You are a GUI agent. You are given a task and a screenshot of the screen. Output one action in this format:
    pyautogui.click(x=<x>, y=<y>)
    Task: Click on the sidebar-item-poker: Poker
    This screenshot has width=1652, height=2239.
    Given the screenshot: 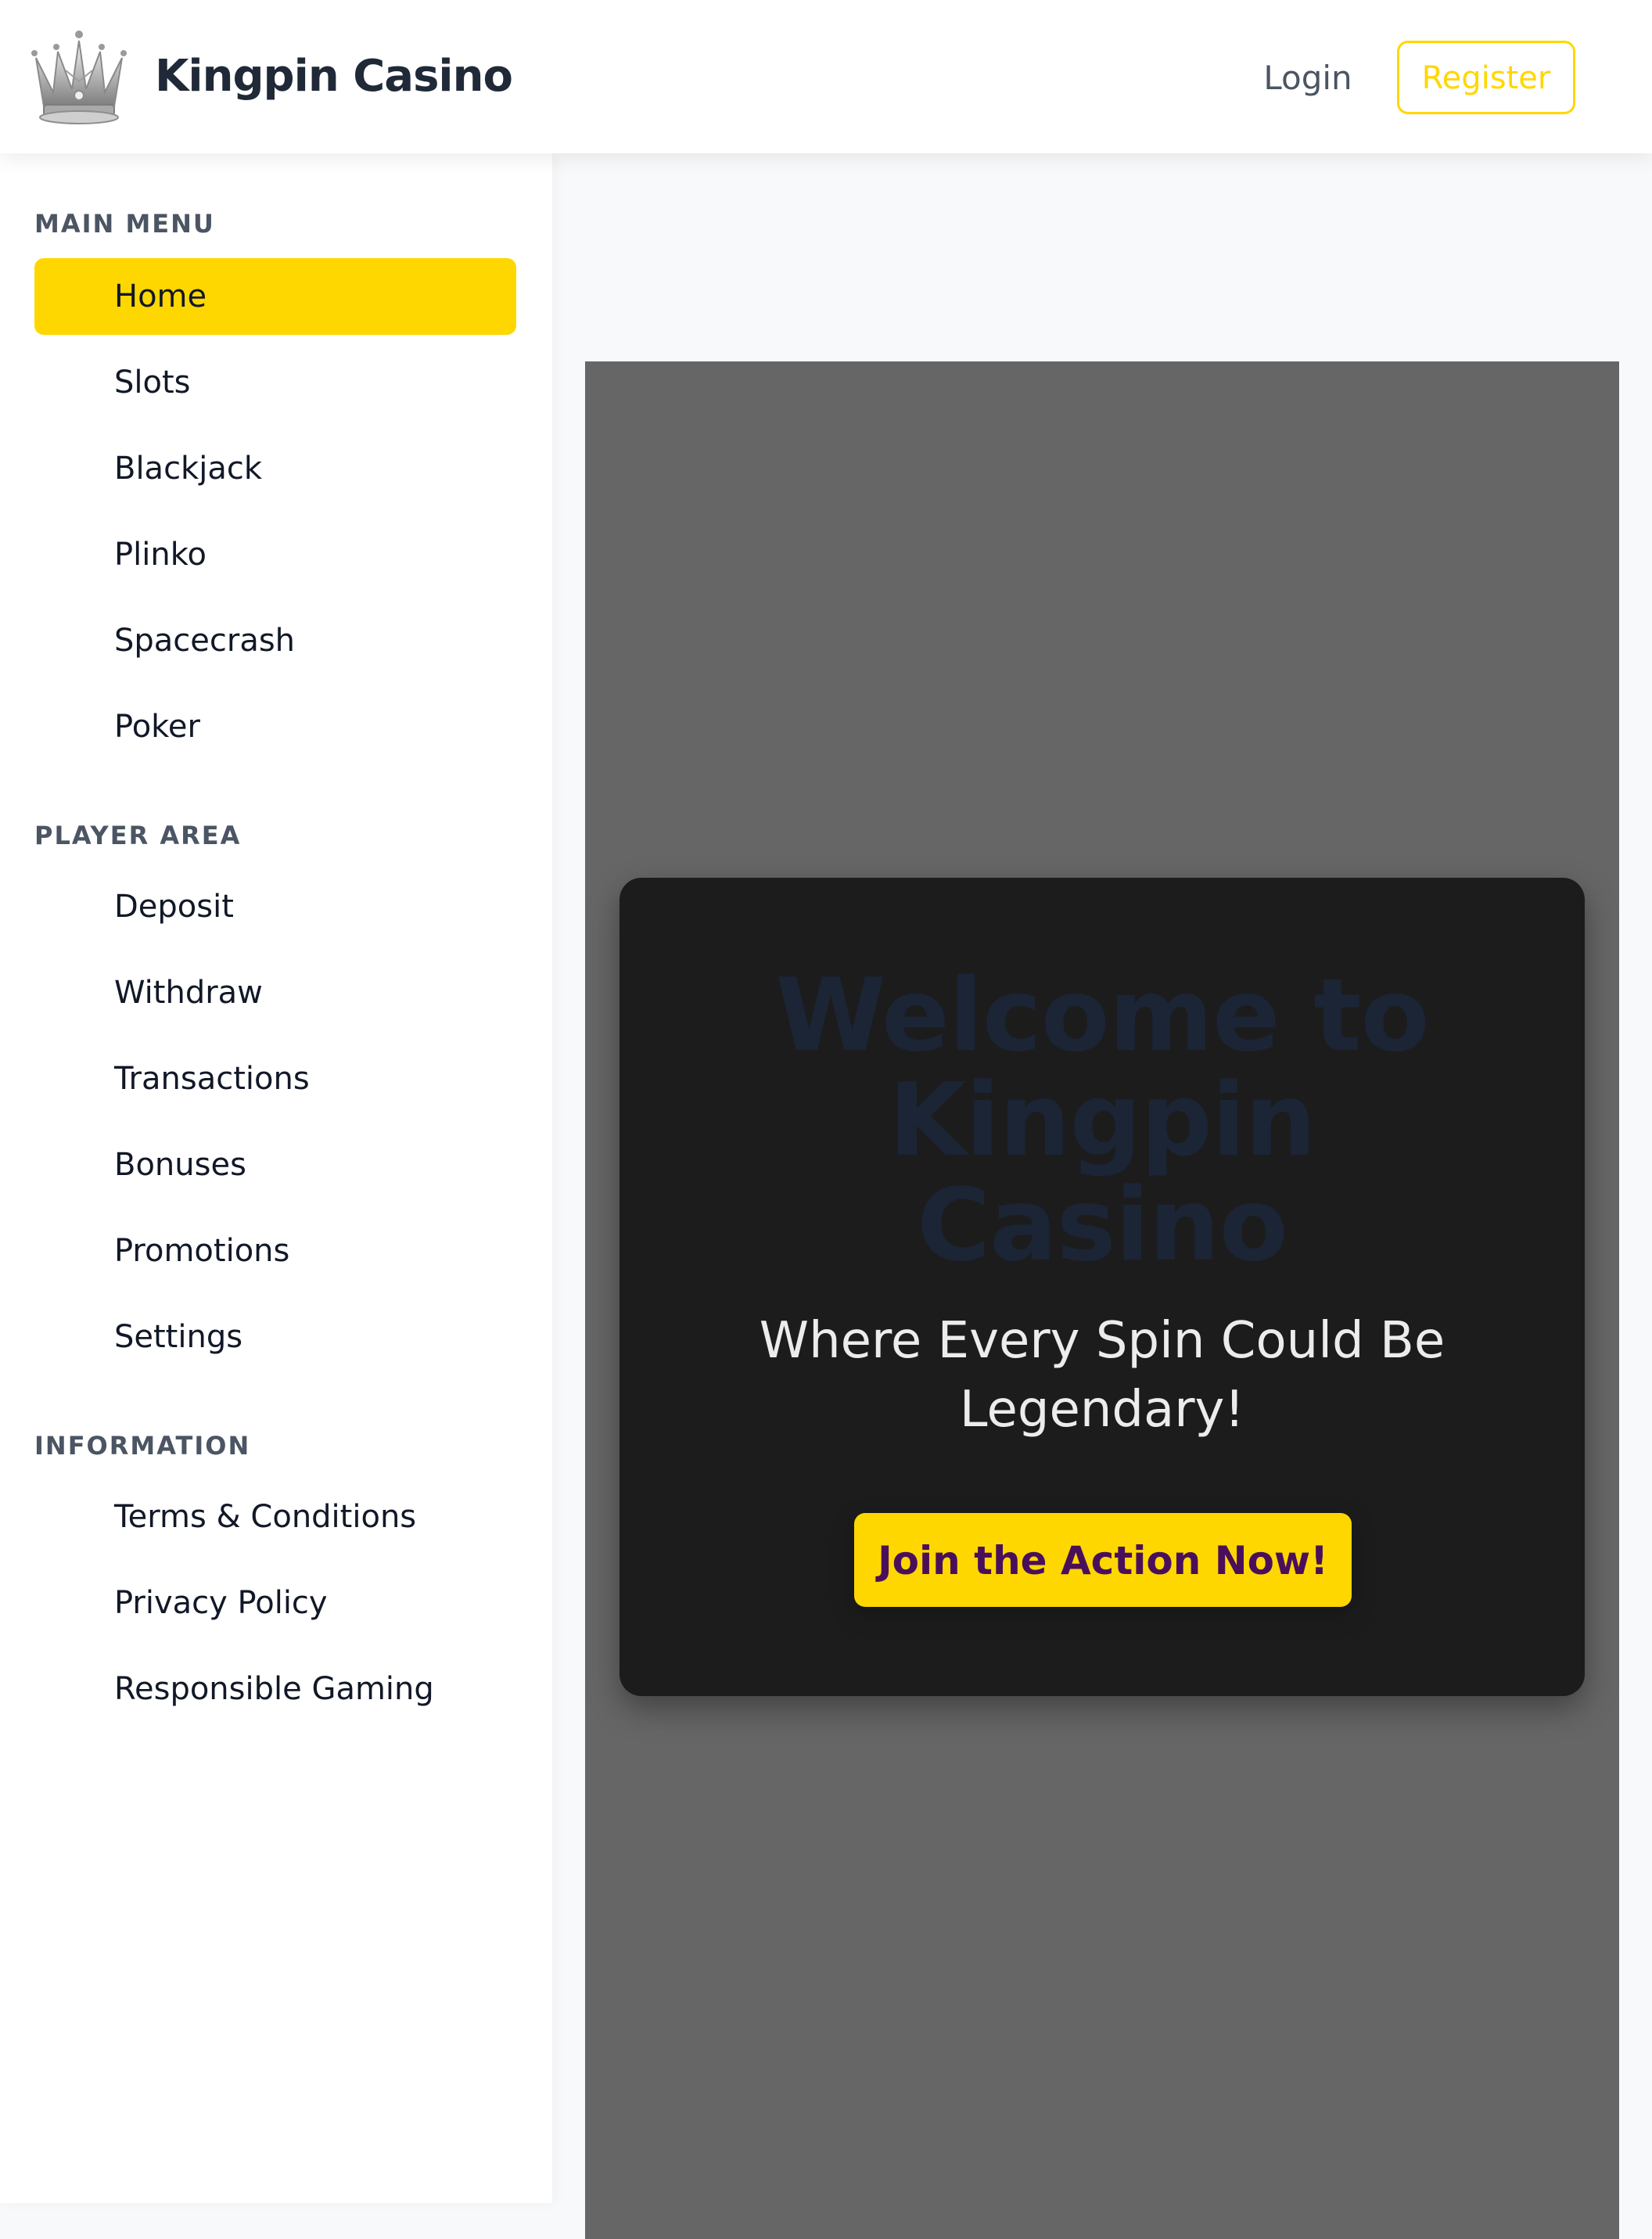 What is the action you would take?
    pyautogui.click(x=275, y=726)
    